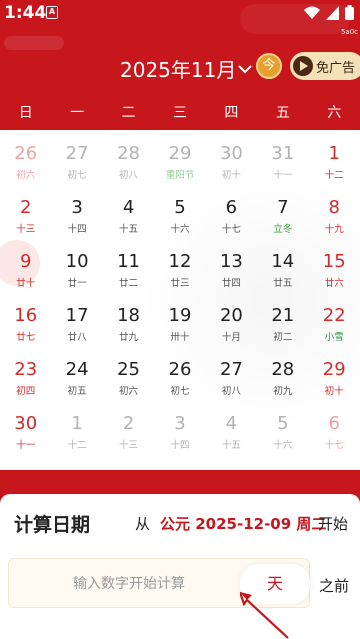  Describe the element at coordinates (77, 337) in the screenshot. I see `lunar-date: 廿八` at that location.